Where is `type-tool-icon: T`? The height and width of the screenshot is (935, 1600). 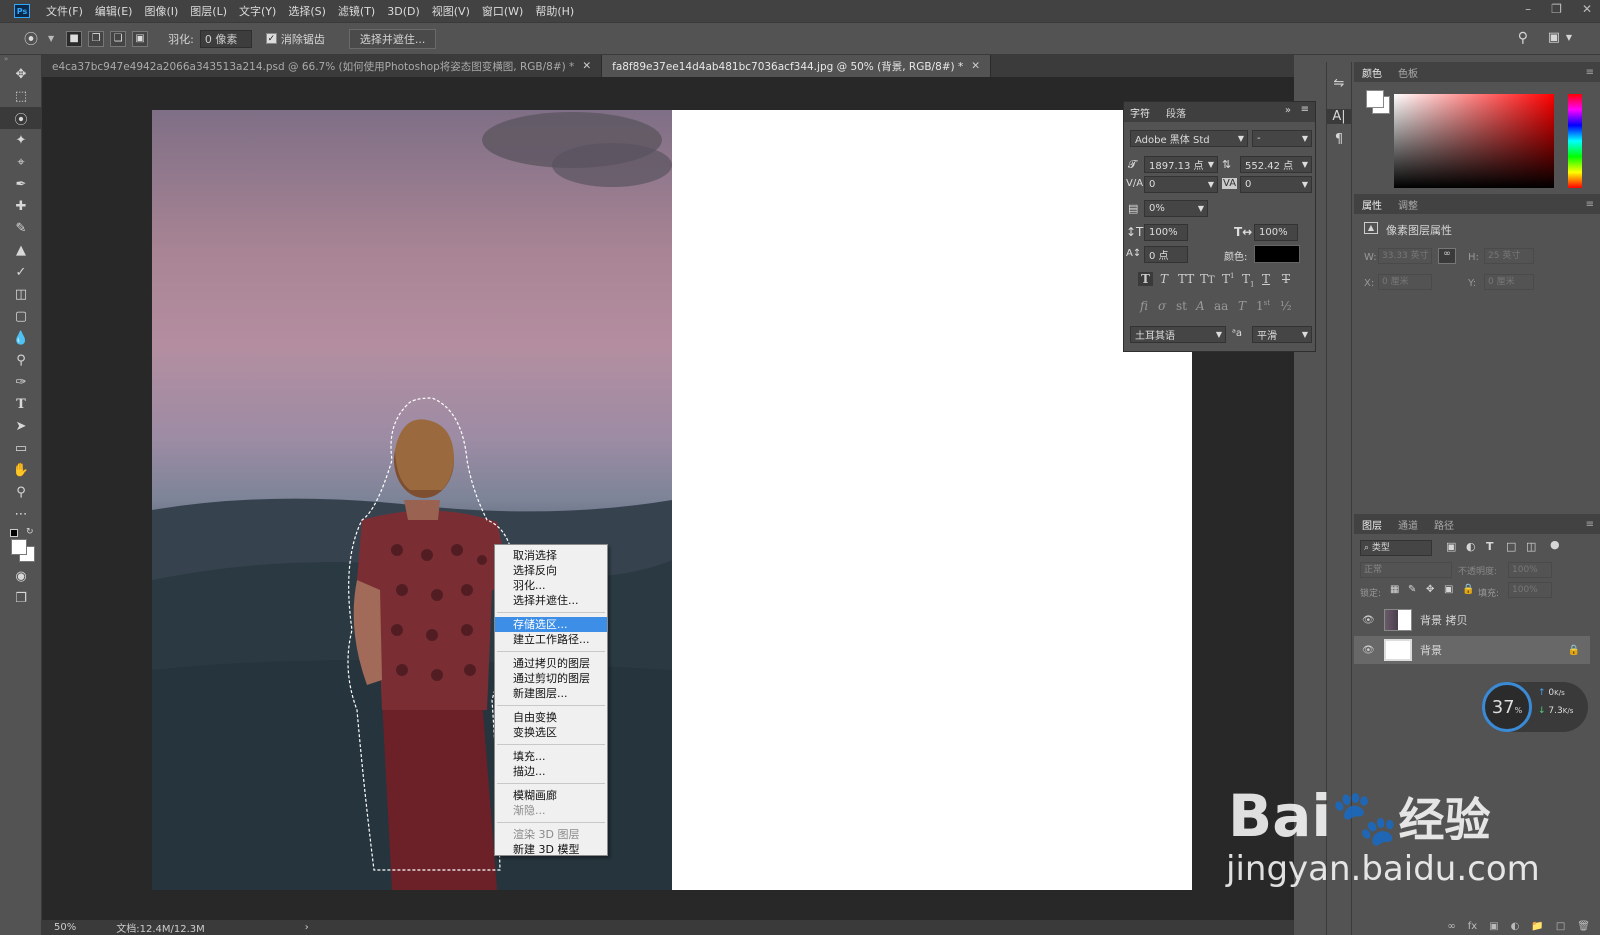
type-tool-icon: T is located at coordinates (21, 404).